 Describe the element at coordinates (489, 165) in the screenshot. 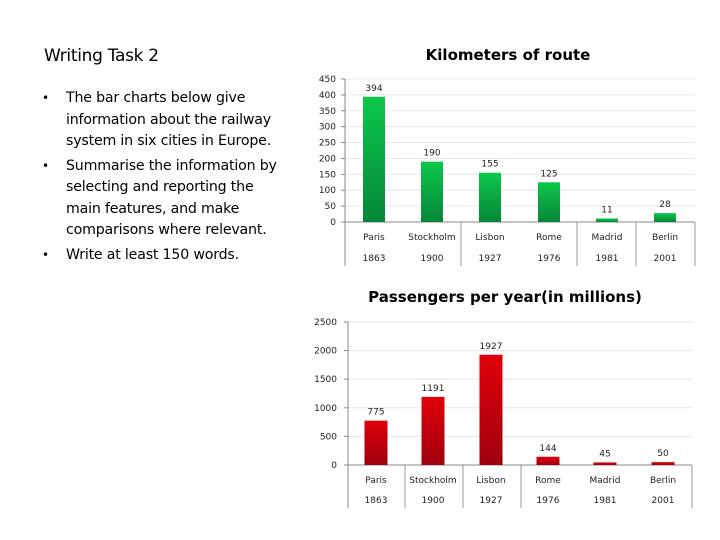

I see `data-label: 155` at that location.